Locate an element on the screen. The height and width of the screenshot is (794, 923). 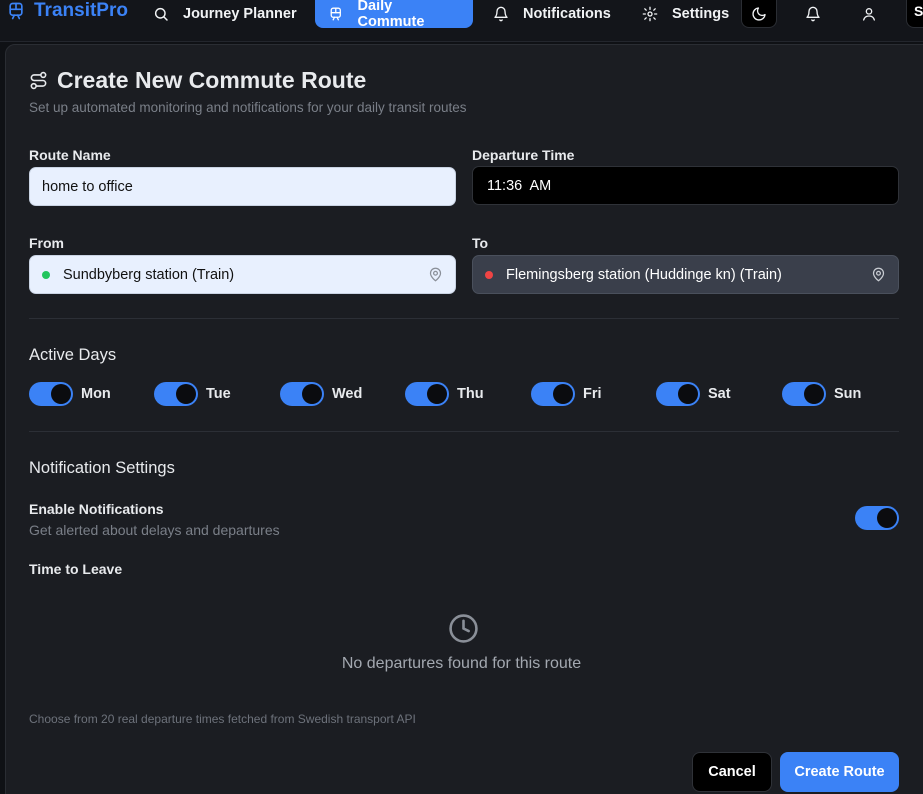
enable-notifications-desc: Get alerted about delays and departures is located at coordinates (154, 530).